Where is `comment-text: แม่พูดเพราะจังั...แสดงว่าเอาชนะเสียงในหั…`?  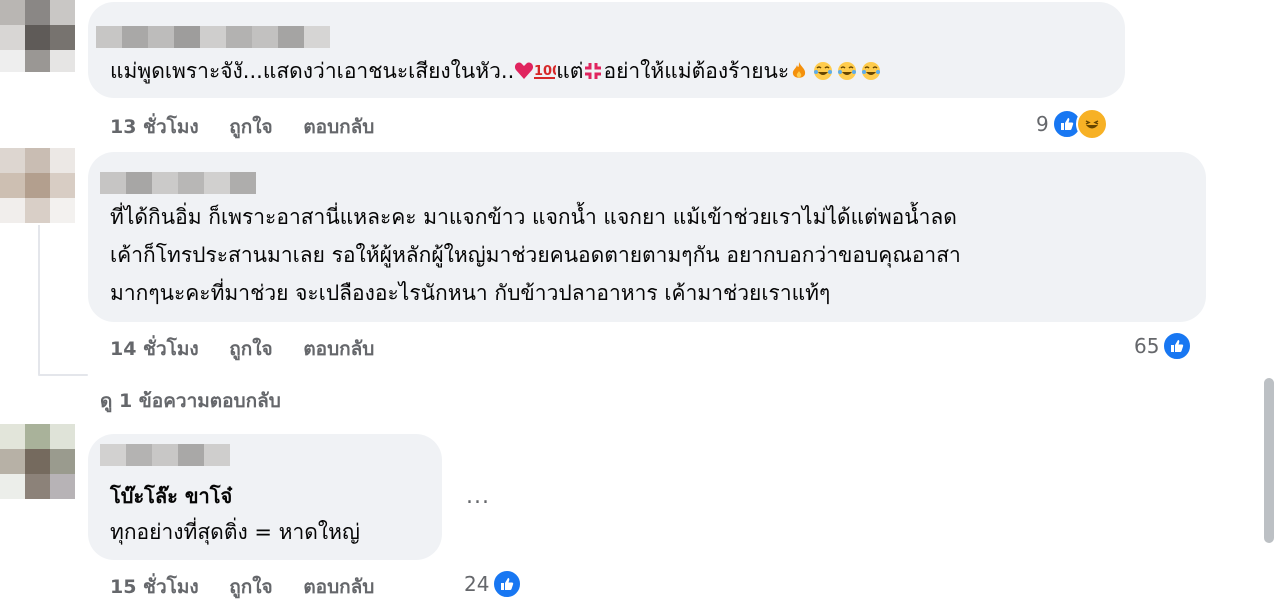
comment-text: แม่พูดเพราะจังั...แสดงว่าเอาชนะเสียงในหั… is located at coordinates (495, 71).